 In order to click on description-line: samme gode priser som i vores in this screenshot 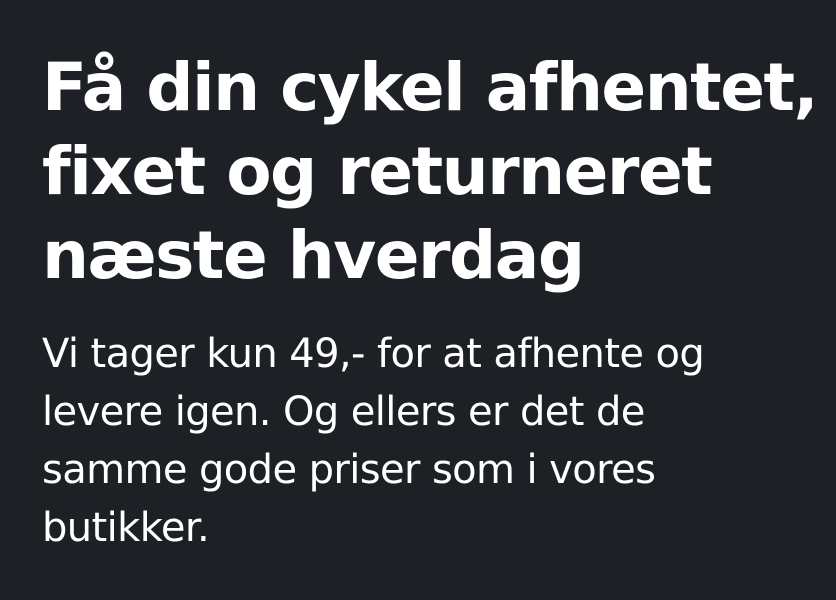, I will do `click(349, 470)`.